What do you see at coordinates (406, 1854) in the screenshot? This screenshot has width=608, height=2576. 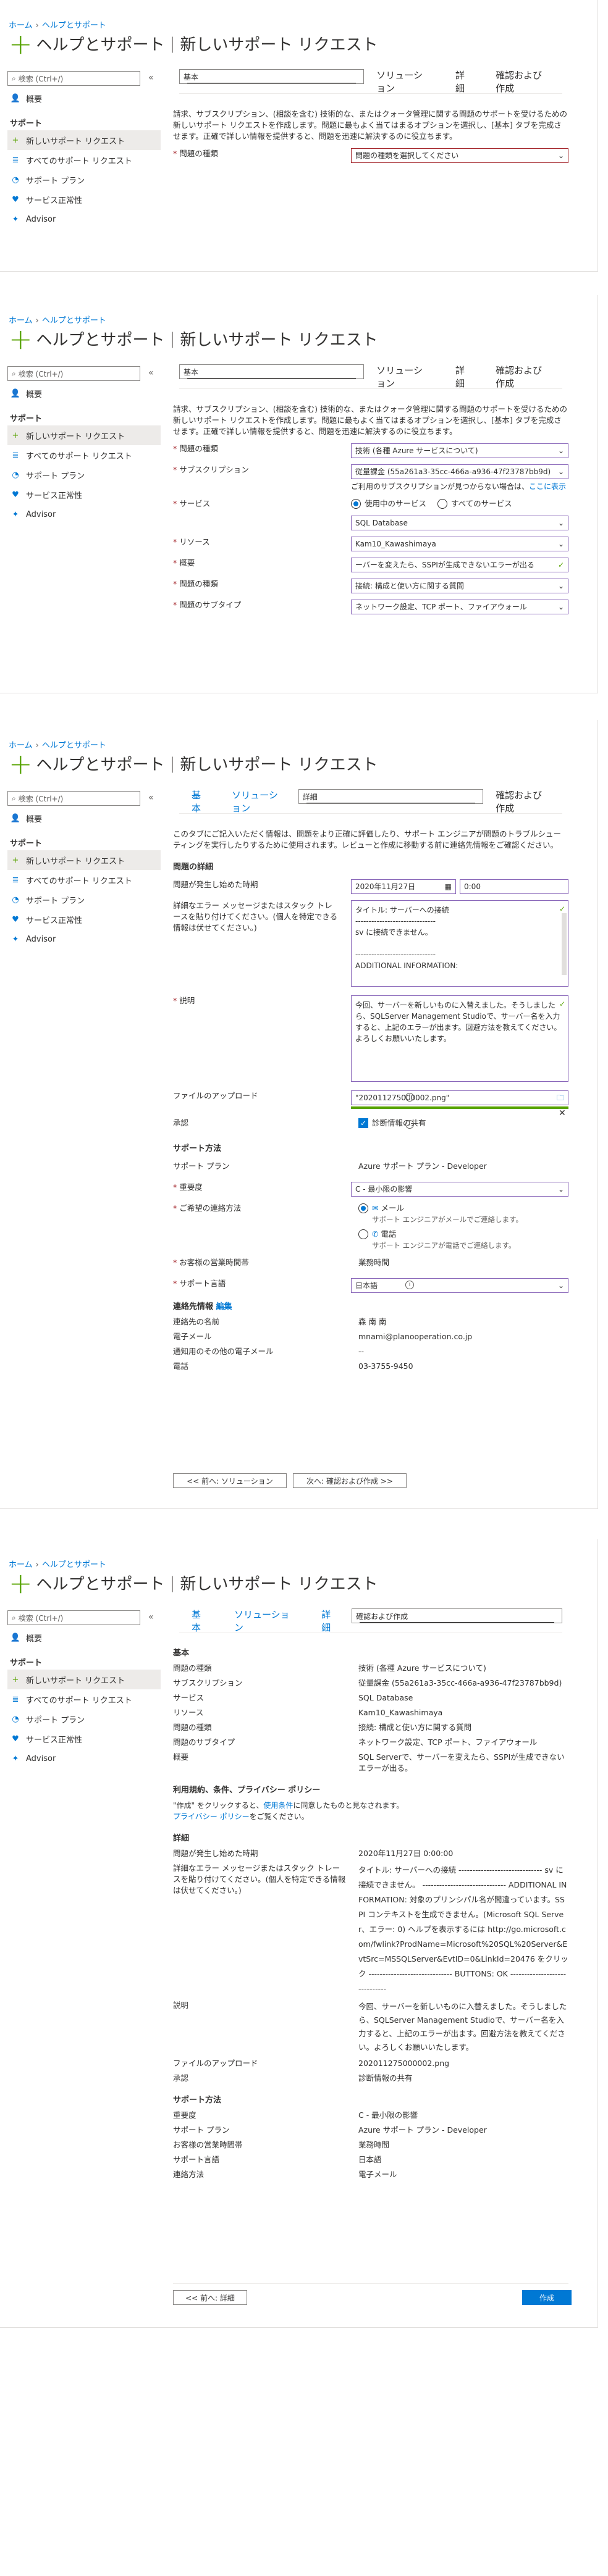 I see `row-value: 2020年11月27日 0:00:00` at bounding box center [406, 1854].